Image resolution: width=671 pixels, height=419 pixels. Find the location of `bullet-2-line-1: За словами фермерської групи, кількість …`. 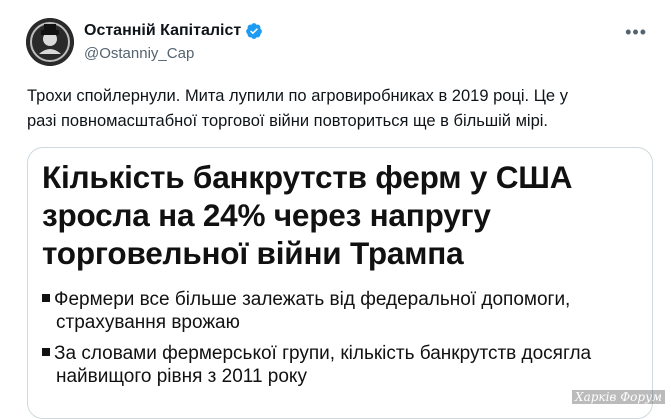

bullet-2-line-1: За словами фермерської групи, кількість … is located at coordinates (323, 353).